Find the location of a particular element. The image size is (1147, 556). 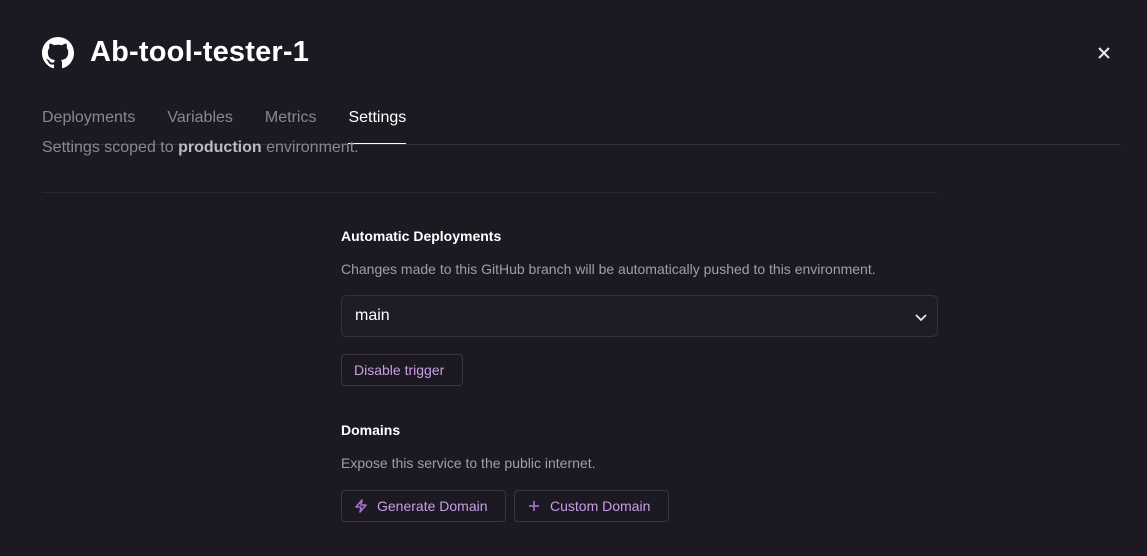

close-icon is located at coordinates (1104, 53).